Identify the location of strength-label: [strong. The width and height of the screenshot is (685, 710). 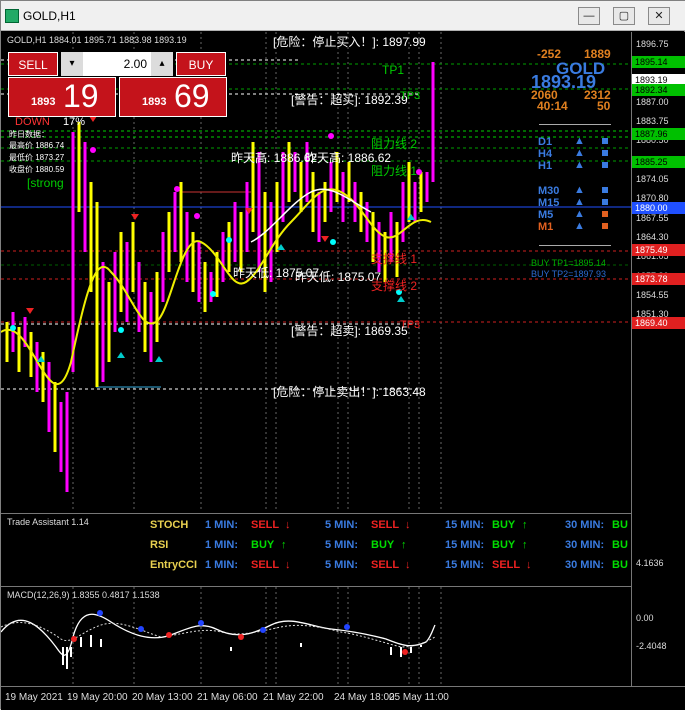
(45, 183).